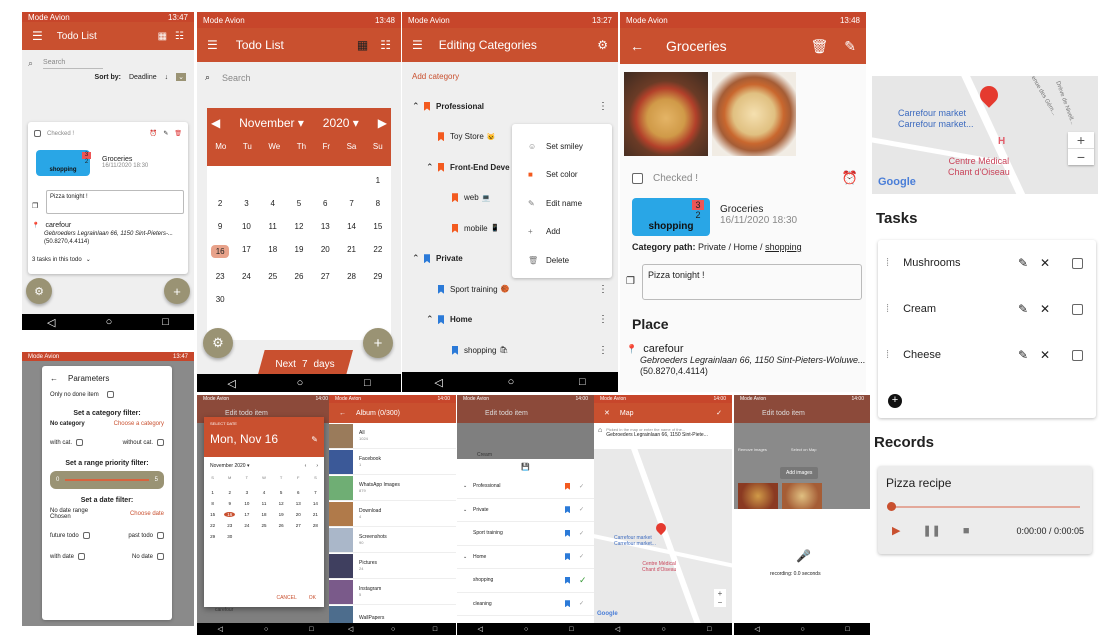 Image resolution: width=1100 pixels, height=640 pixels. What do you see at coordinates (246, 251) in the screenshot?
I see `day-cell: 17` at bounding box center [246, 251].